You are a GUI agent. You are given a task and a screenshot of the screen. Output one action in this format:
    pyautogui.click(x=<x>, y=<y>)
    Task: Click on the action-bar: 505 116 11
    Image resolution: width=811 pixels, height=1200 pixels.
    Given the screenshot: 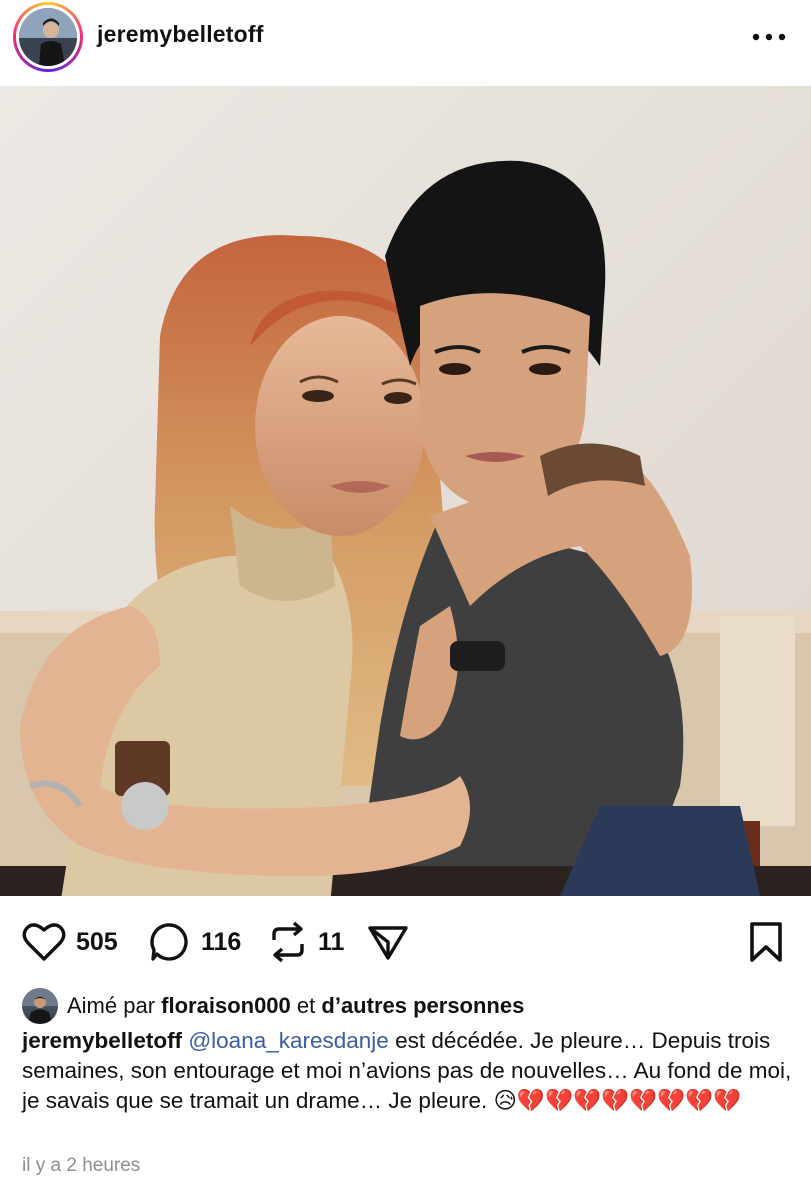 What is the action you would take?
    pyautogui.click(x=405, y=942)
    